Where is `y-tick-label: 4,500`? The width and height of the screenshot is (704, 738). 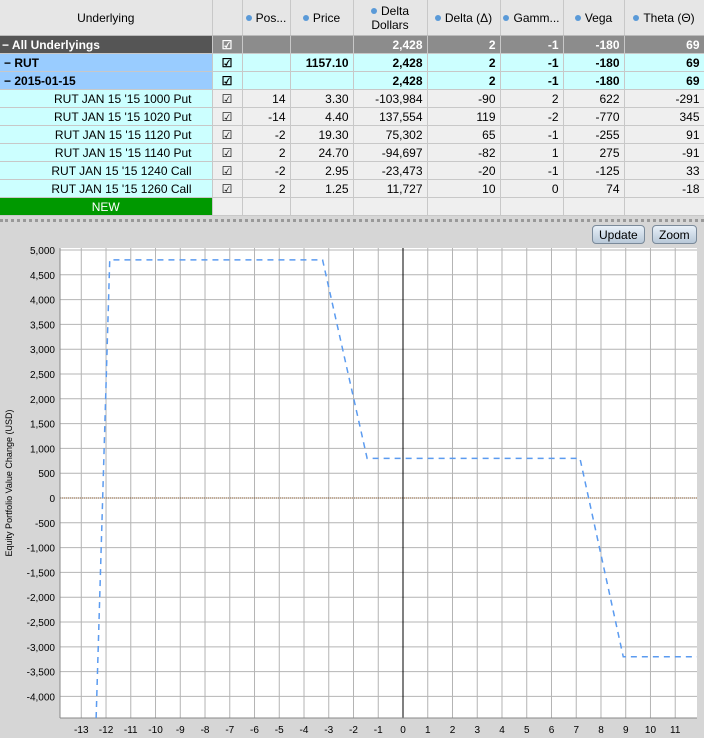
y-tick-label: 4,500 is located at coordinates (42, 276).